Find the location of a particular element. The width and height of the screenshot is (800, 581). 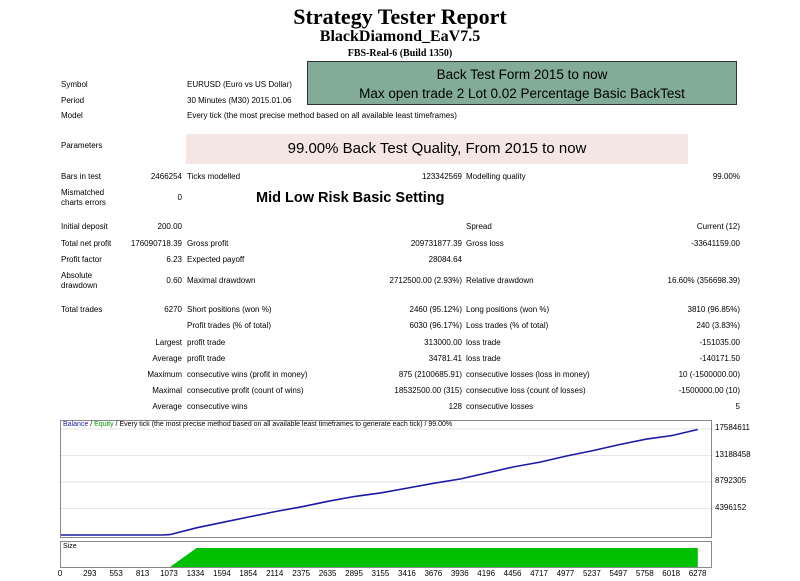

gross-profit-value: 209731877.39 is located at coordinates (436, 243).